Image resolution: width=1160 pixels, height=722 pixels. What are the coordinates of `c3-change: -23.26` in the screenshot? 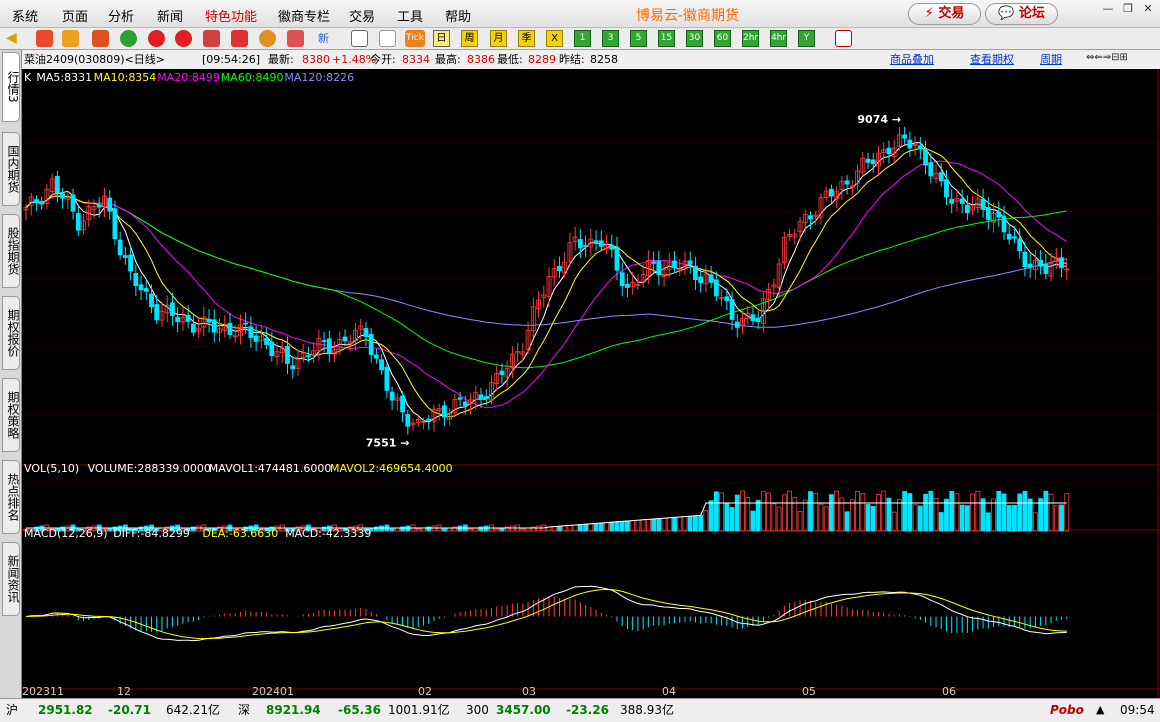 It's located at (587, 710).